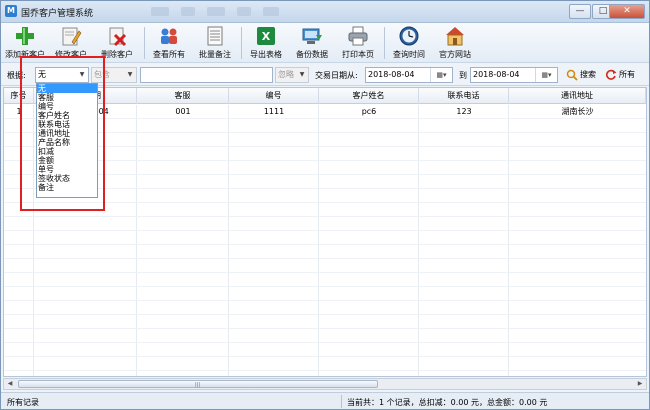  Describe the element at coordinates (603, 11) in the screenshot. I see `maximize-icon: □` at that location.